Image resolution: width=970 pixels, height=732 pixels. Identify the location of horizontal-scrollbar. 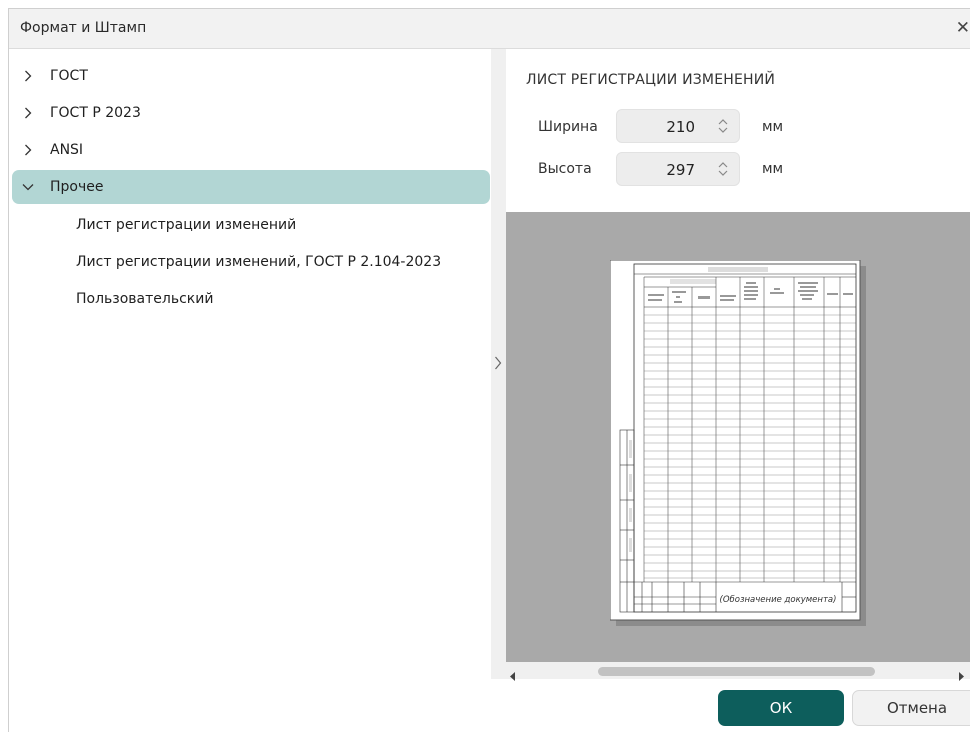
(738, 671).